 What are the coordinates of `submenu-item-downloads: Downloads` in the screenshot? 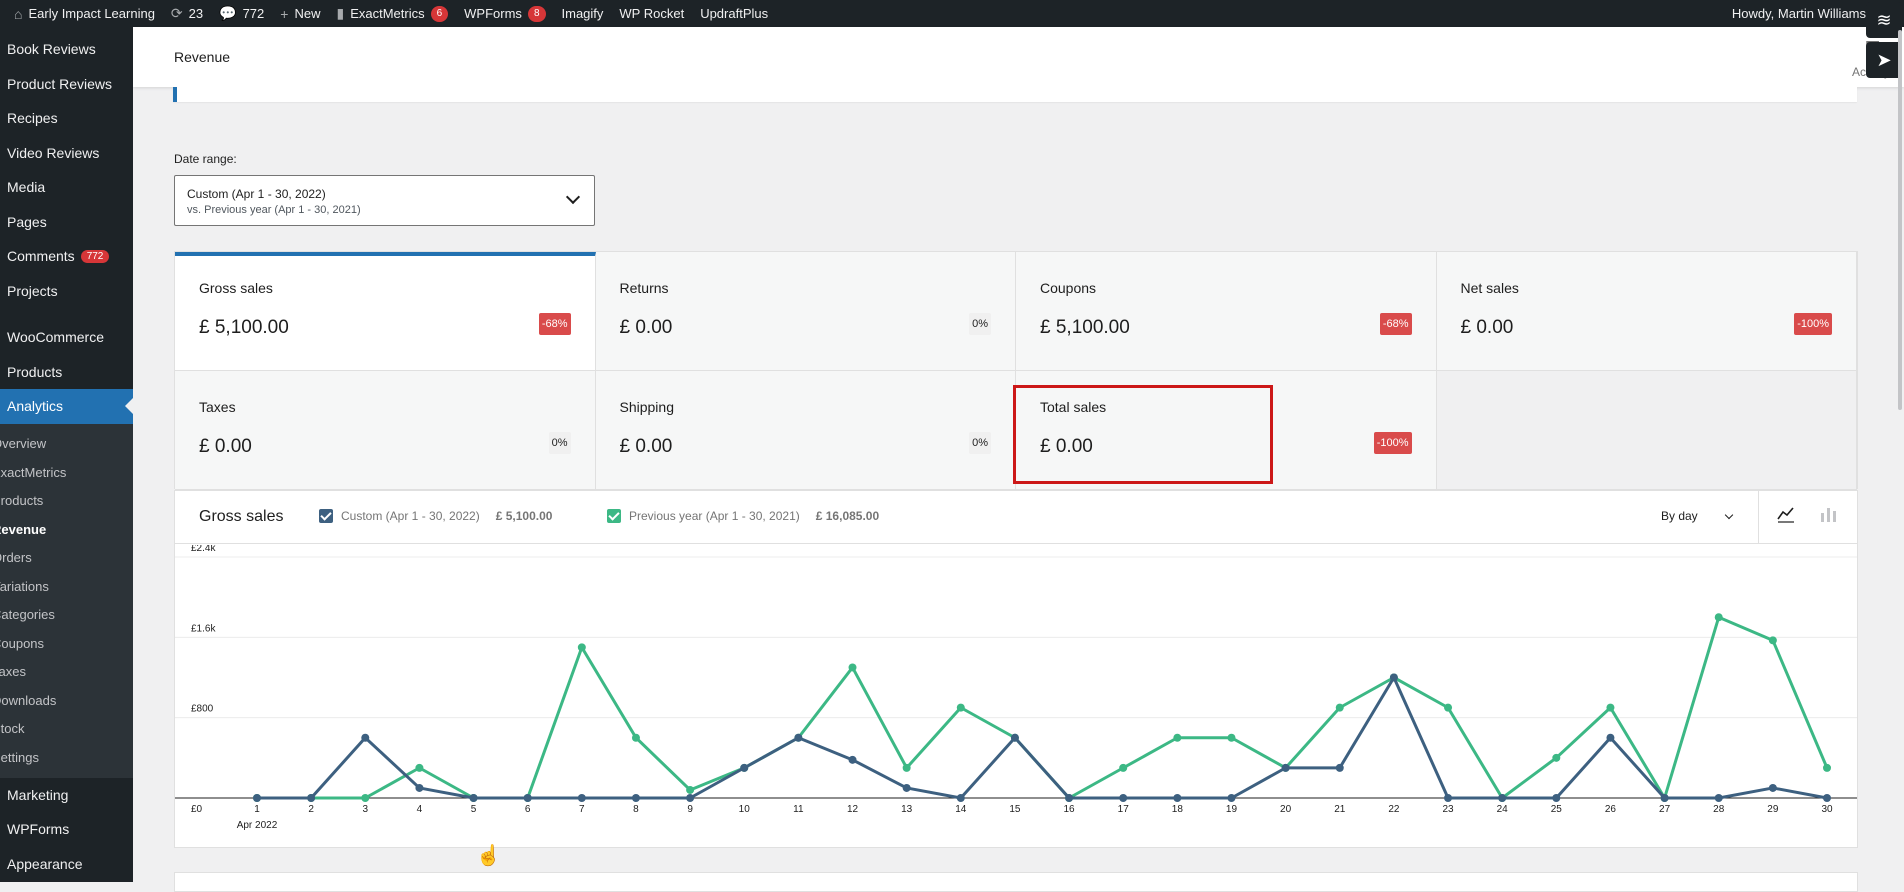 It's located at (66, 700).